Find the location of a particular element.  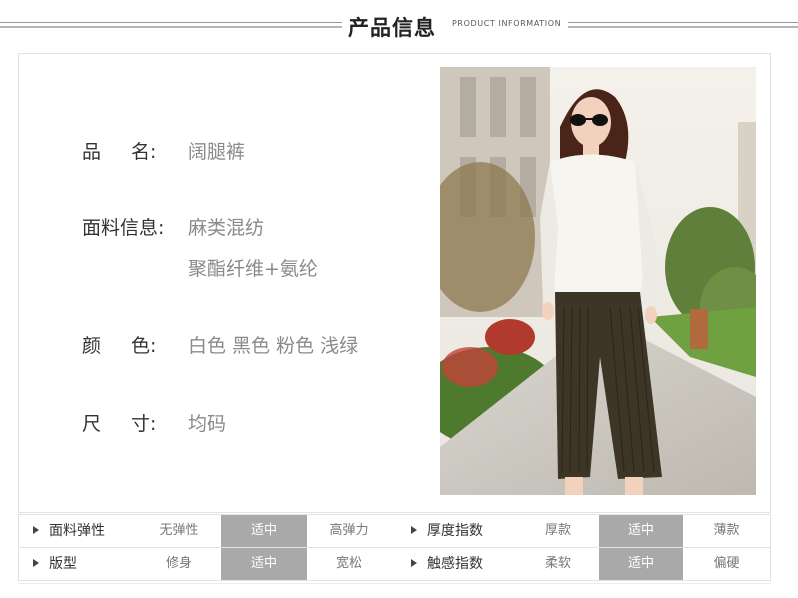

fabric-value-2: 聚酯纤维+氨纶 is located at coordinates (253, 269).